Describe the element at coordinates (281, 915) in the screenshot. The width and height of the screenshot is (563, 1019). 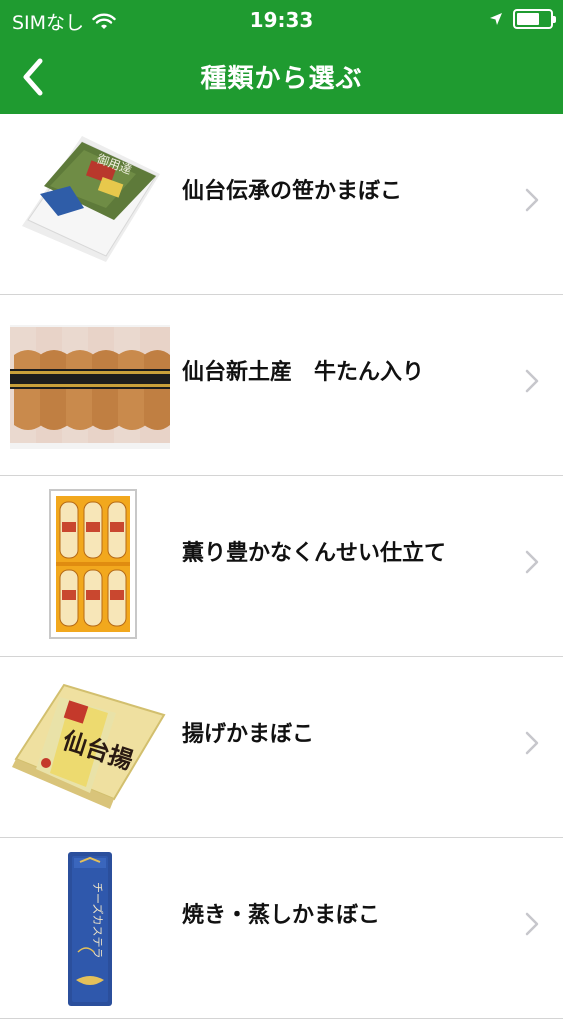
I see `category-label: 焼き・蒸しかまぼこ` at that location.